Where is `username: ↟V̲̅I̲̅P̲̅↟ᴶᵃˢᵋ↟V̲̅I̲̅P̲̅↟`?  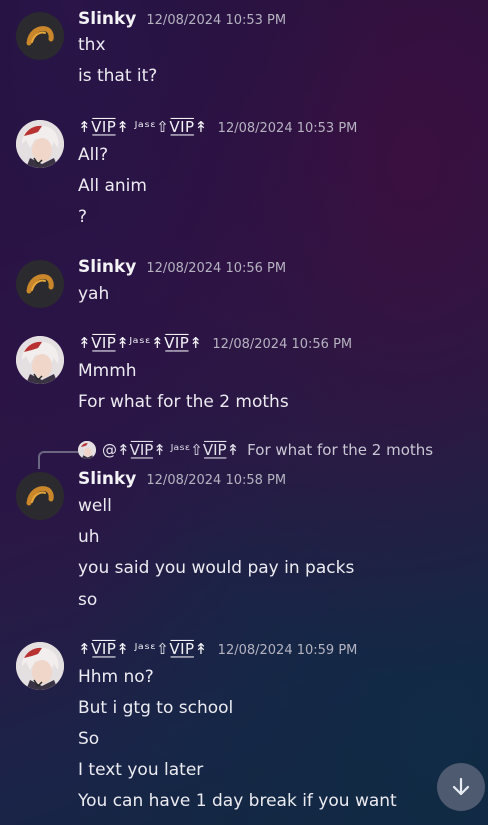
username: ↟V̲̅I̲̅P̲̅↟ᴶᵃˢᵋ↟V̲̅I̲̅P̲̅↟ is located at coordinates (140, 343).